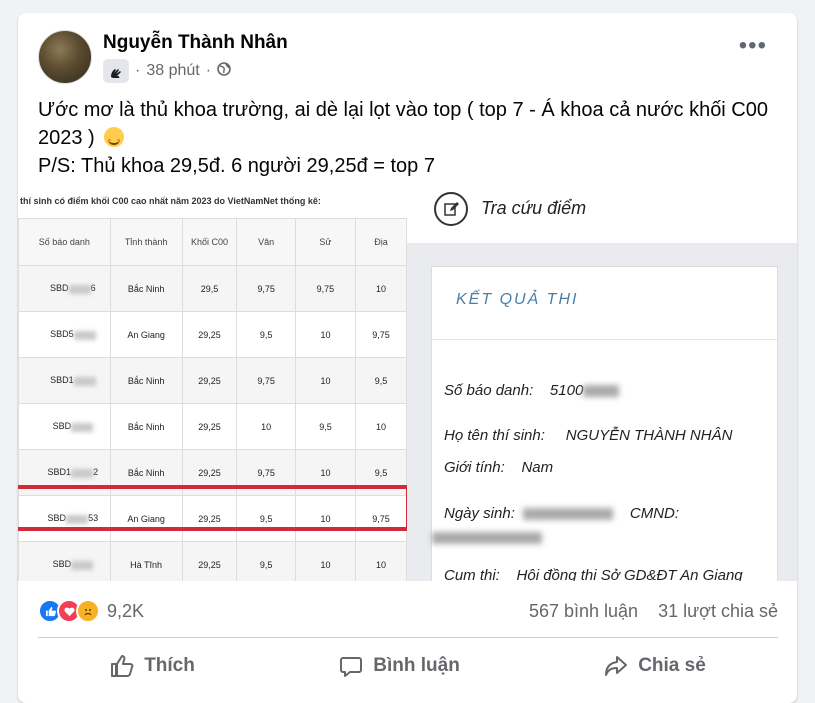 This screenshot has width=815, height=703. I want to click on group-badge-icon, so click(116, 71).